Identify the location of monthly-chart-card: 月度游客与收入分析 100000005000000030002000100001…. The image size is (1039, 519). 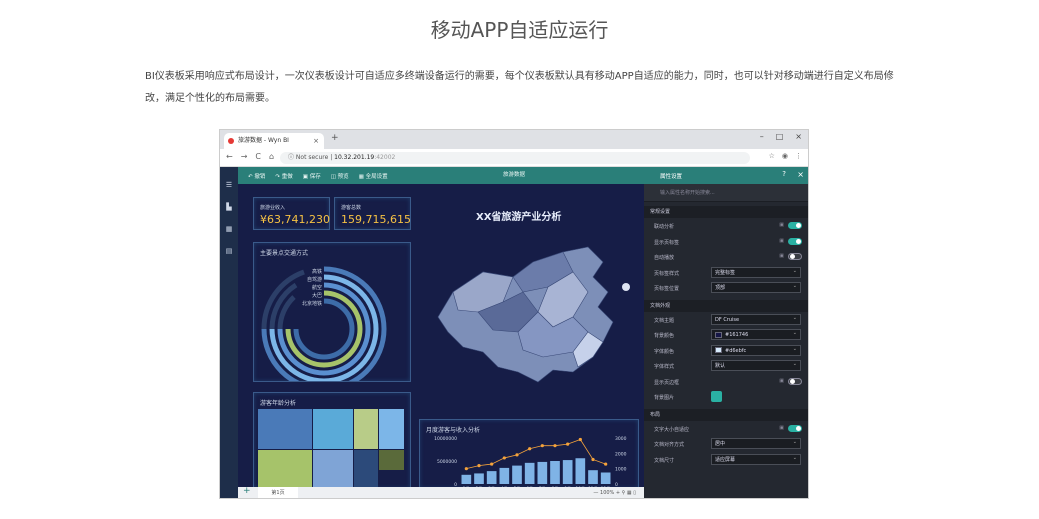
(529, 454).